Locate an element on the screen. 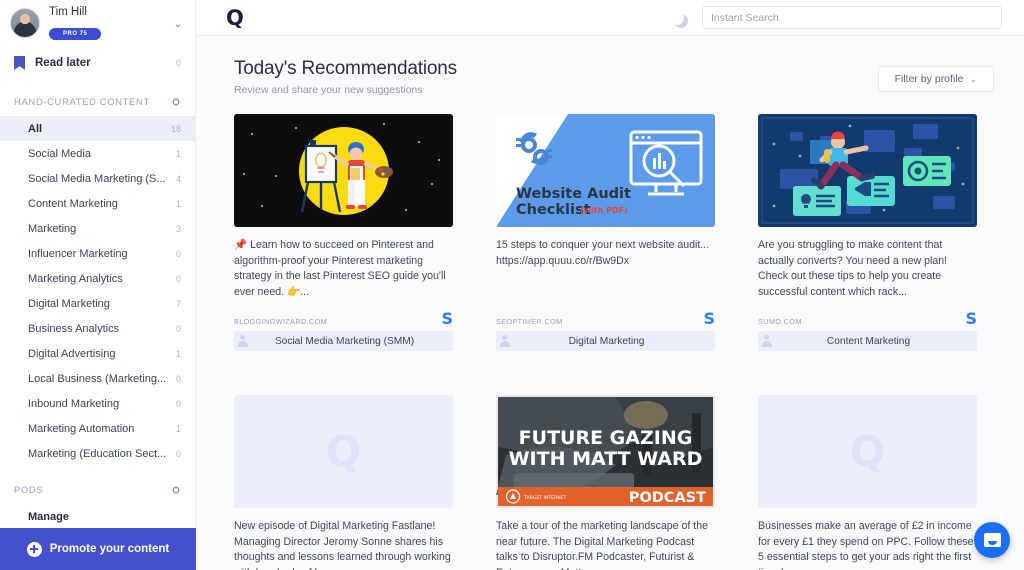 Image resolution: width=1024 pixels, height=570 pixels. content-runner-illustration is located at coordinates (867, 170).